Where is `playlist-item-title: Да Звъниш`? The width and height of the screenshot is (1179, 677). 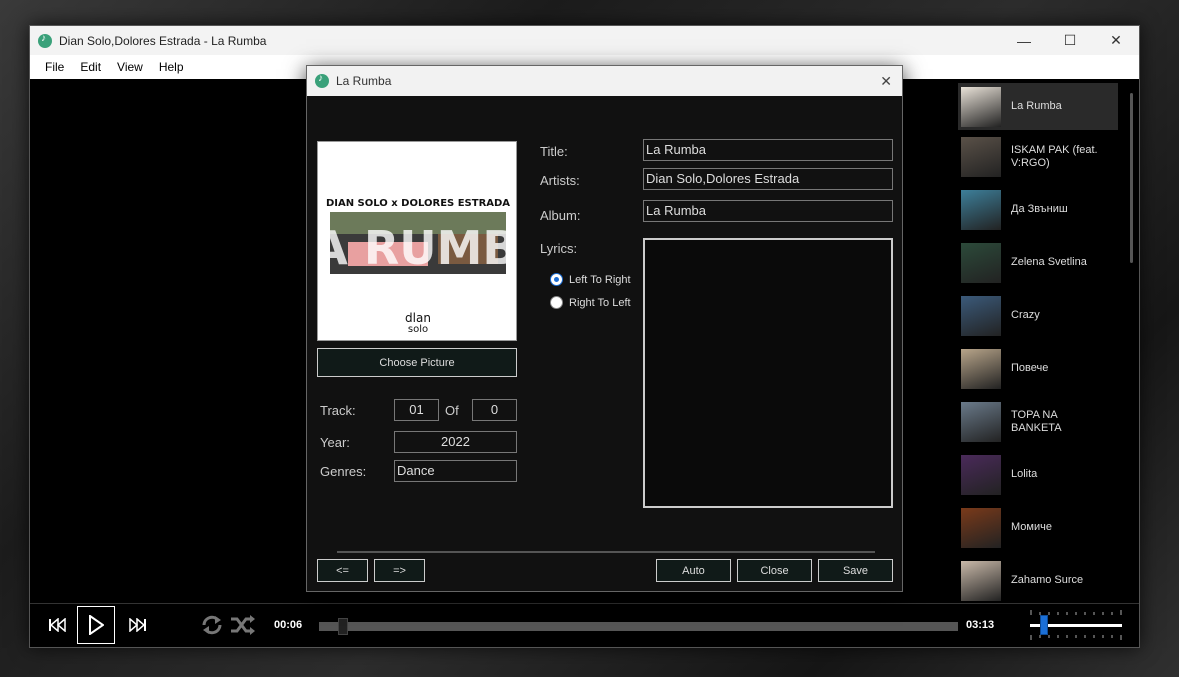 playlist-item-title: Да Звъниш is located at coordinates (1039, 209).